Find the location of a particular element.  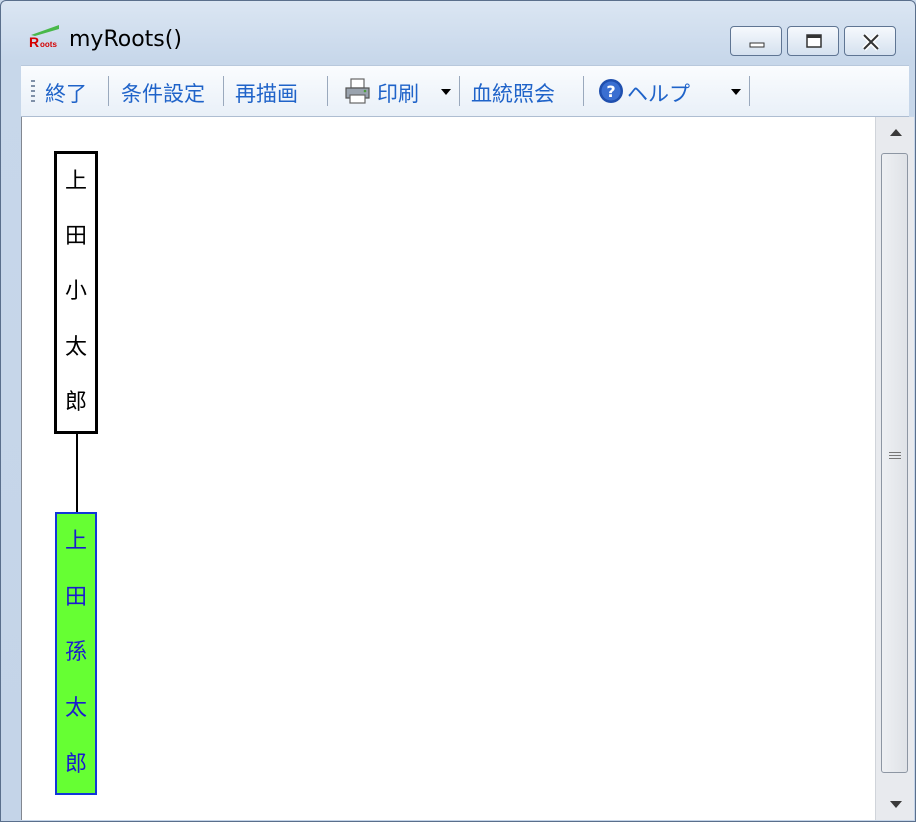

svg-text: R is located at coordinates (34, 41).